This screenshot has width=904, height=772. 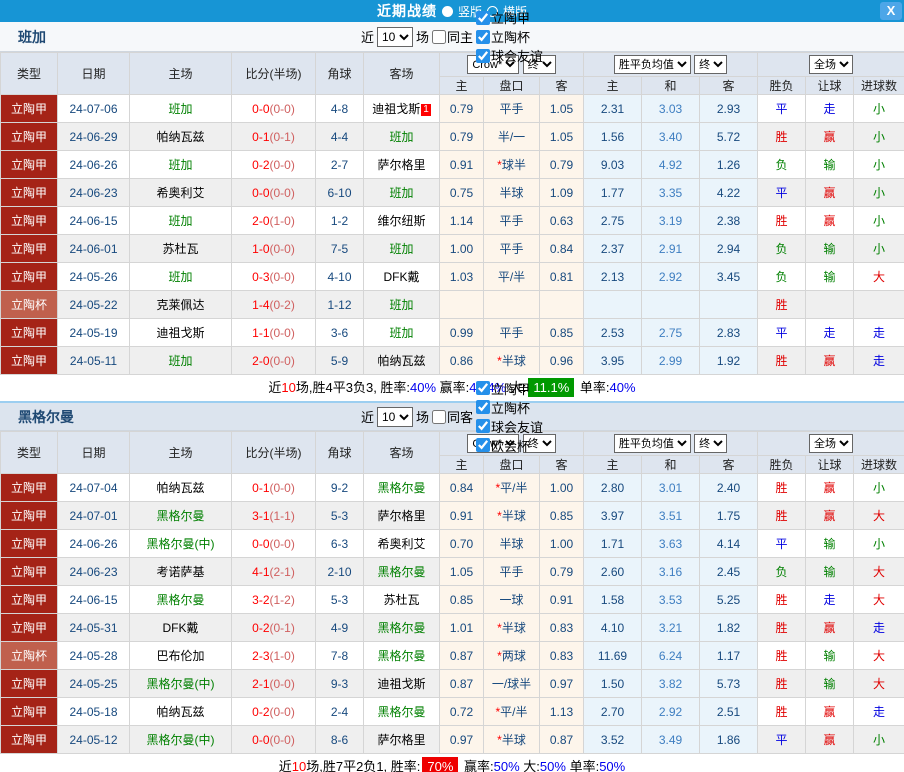 What do you see at coordinates (670, 515) in the screenshot?
I see `mean-draw-cell: 3.51` at bounding box center [670, 515].